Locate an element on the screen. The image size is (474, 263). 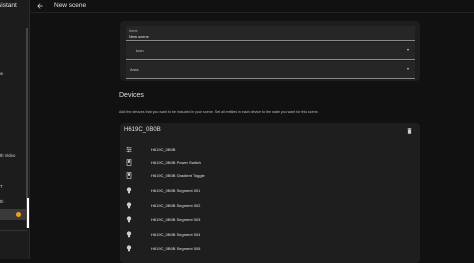
sidebar-item-label: th Video is located at coordinates (7, 155).